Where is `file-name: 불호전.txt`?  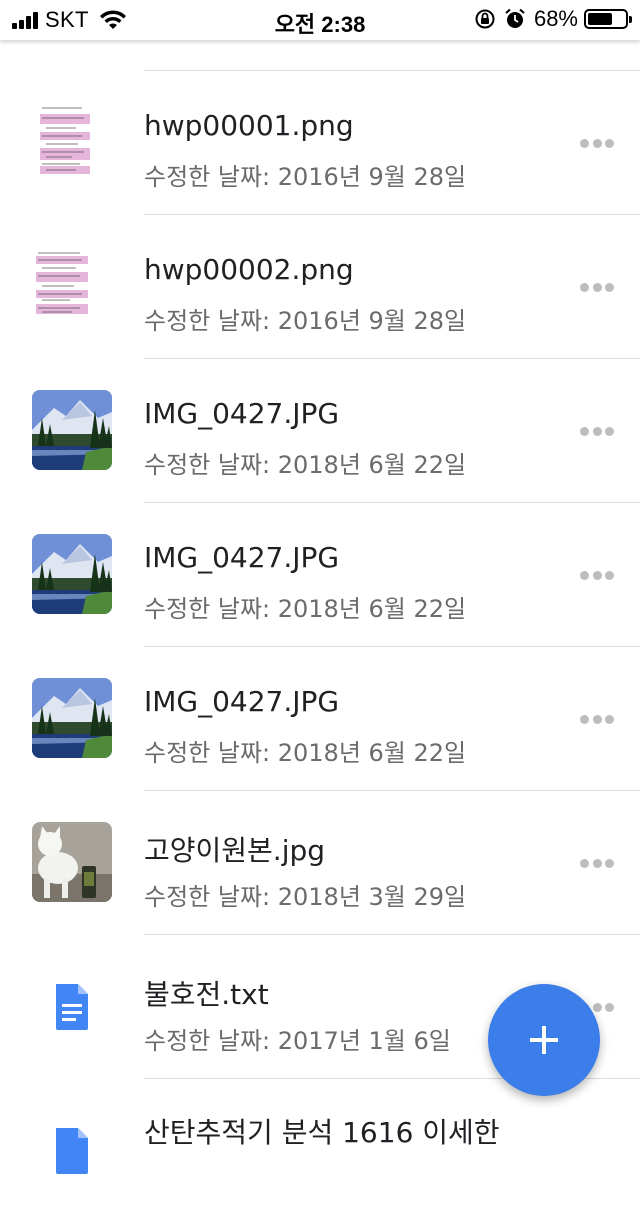
file-name: 불호전.txt is located at coordinates (206, 994).